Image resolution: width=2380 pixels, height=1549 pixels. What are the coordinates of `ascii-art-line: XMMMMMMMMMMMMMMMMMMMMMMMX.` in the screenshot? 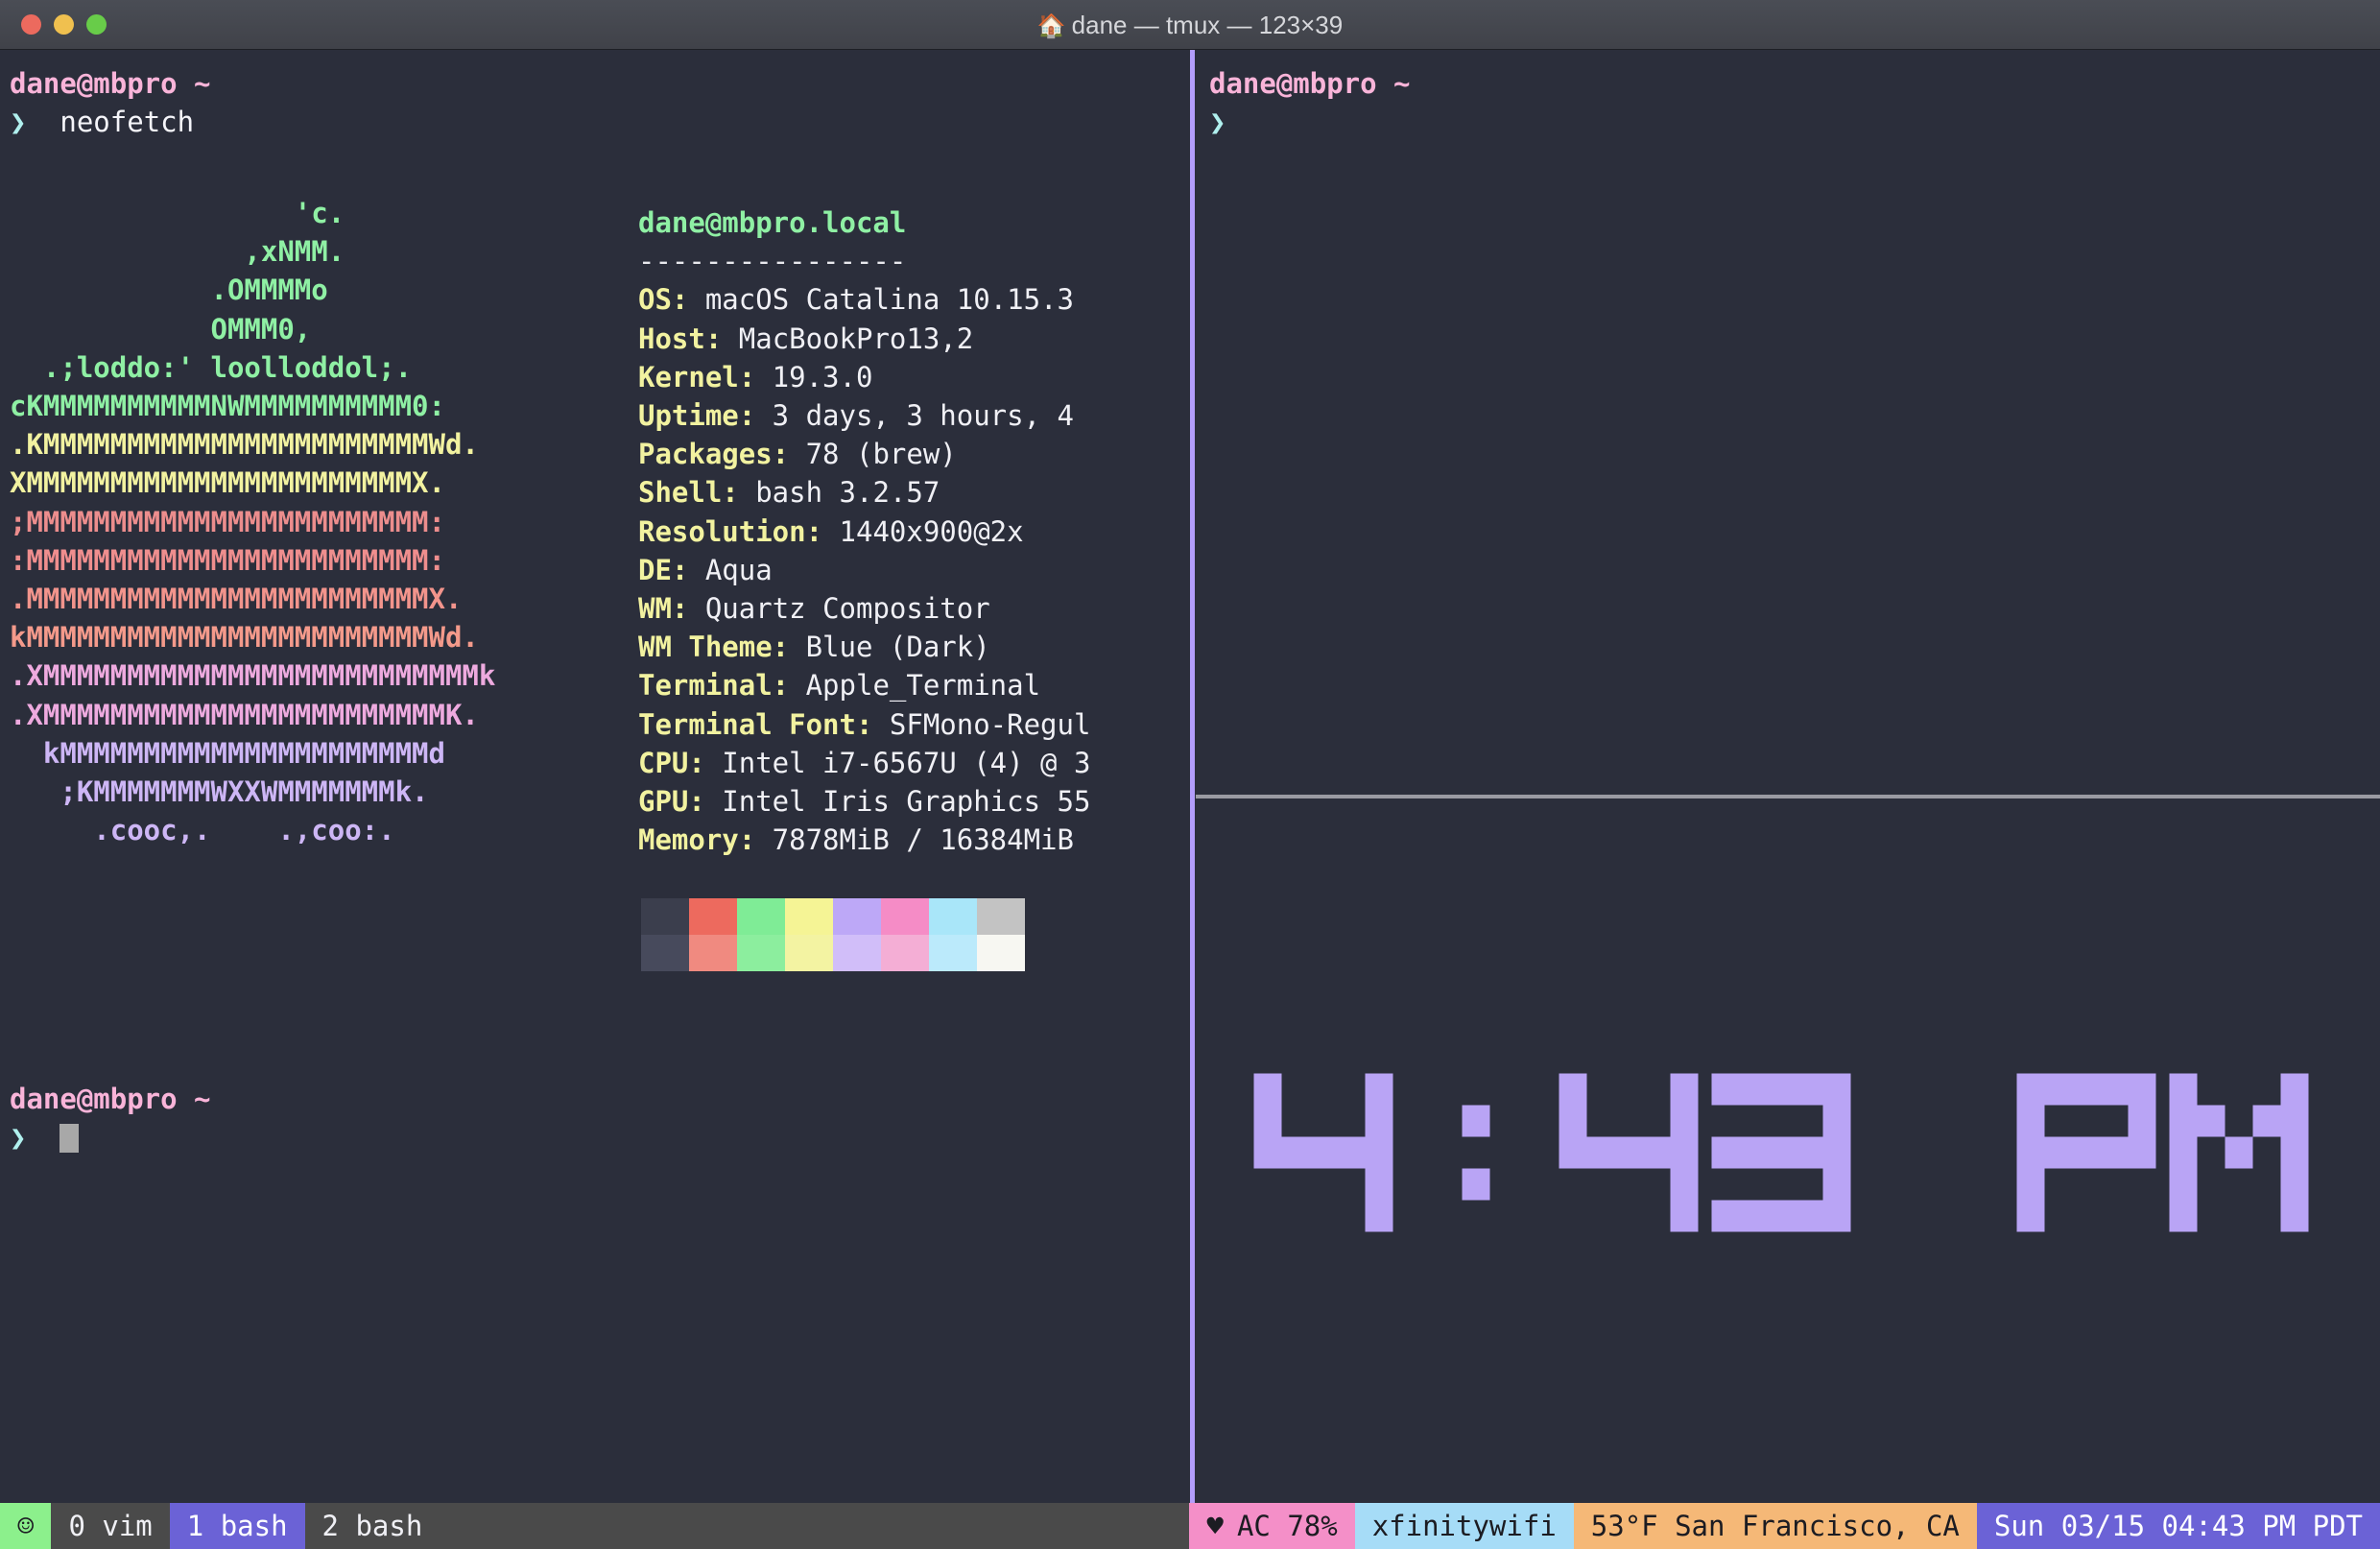 It's located at (227, 483).